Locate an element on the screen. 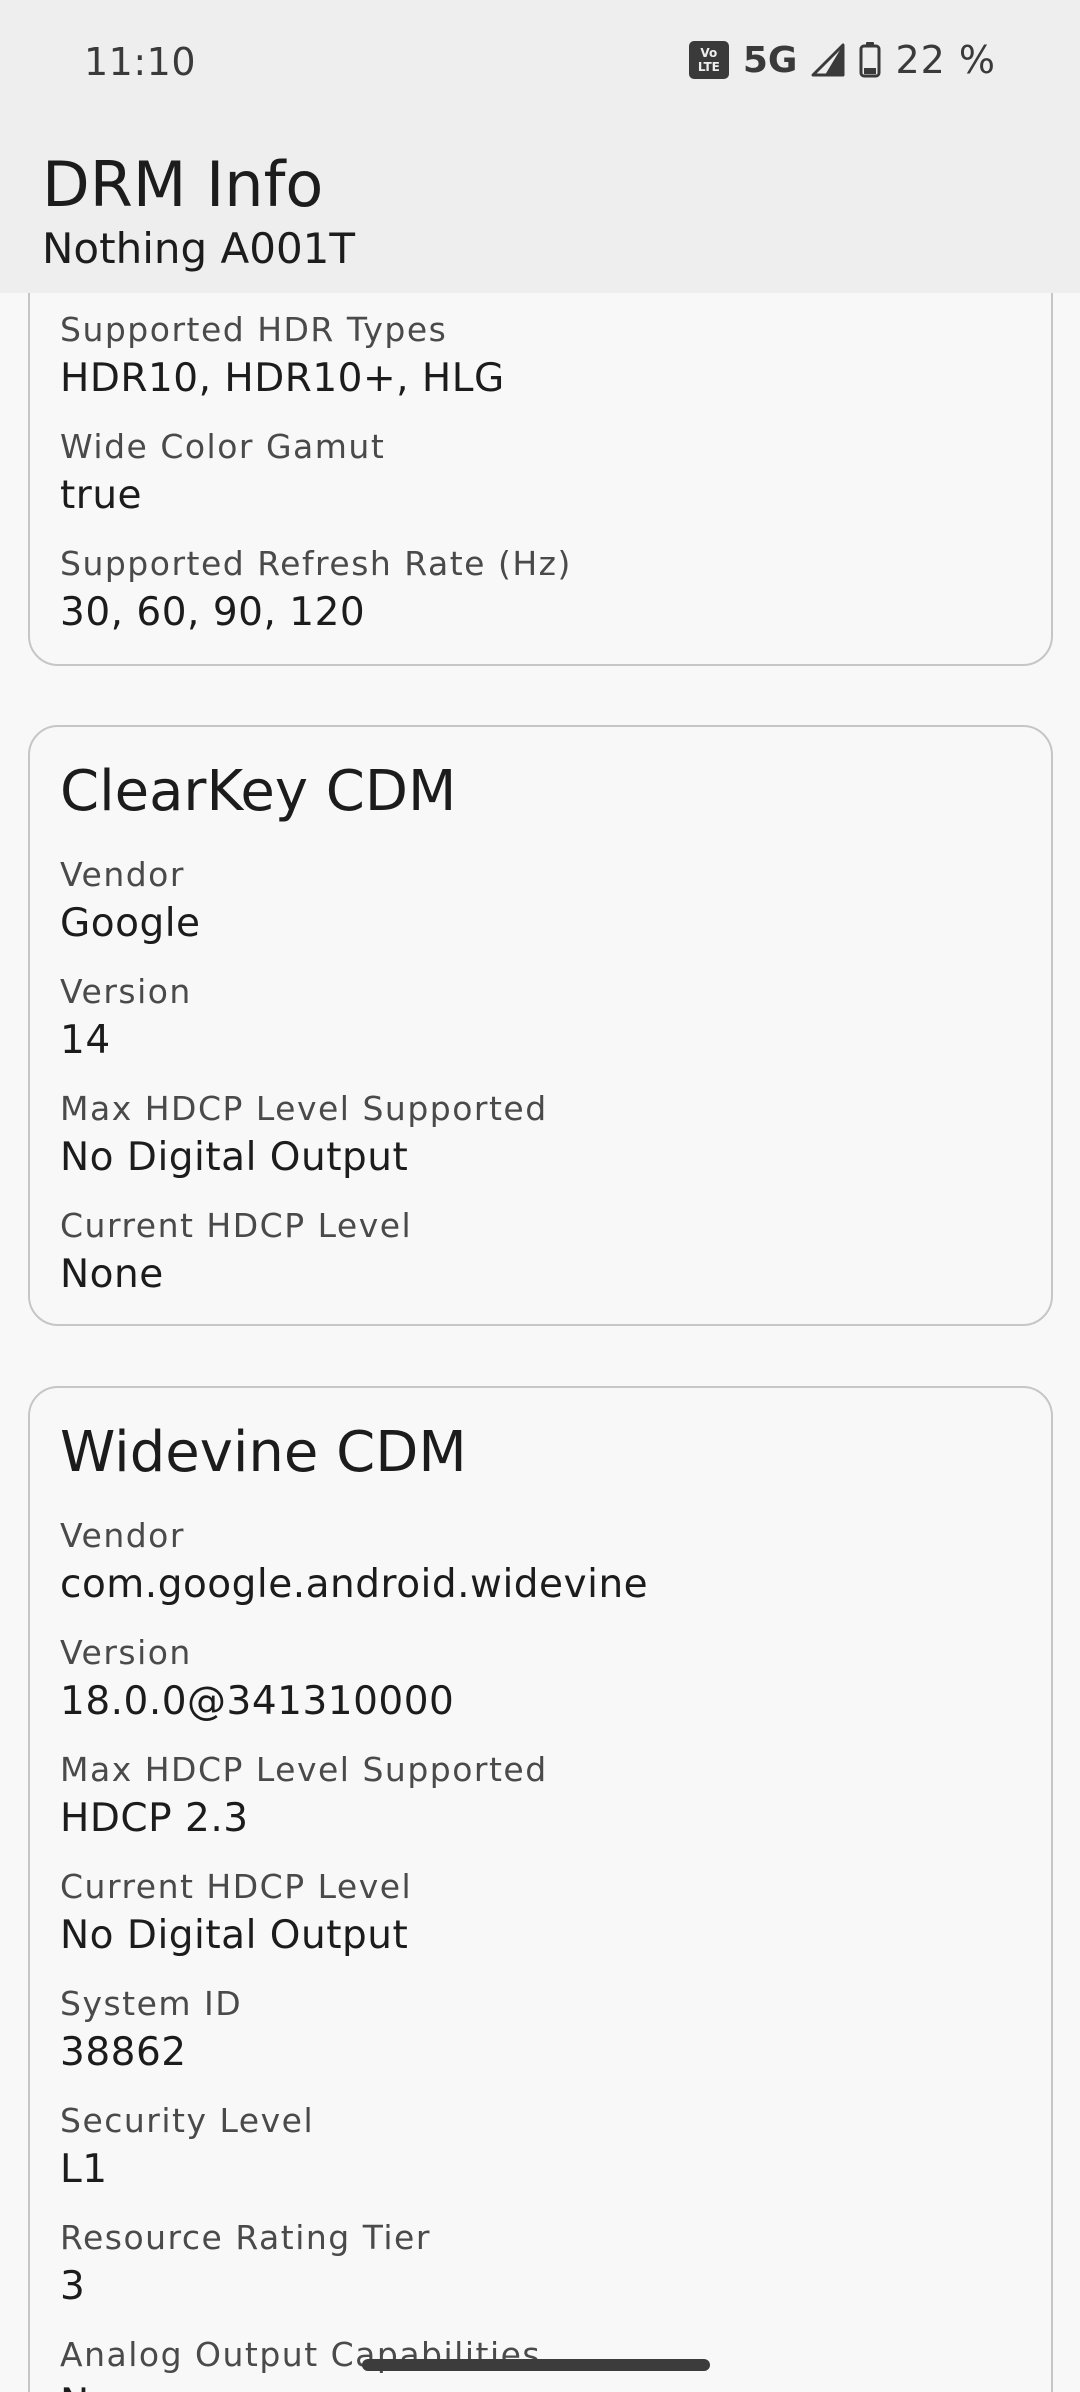 This screenshot has height=2392, width=1080. field-label: Supported HDR Types is located at coordinates (254, 329).